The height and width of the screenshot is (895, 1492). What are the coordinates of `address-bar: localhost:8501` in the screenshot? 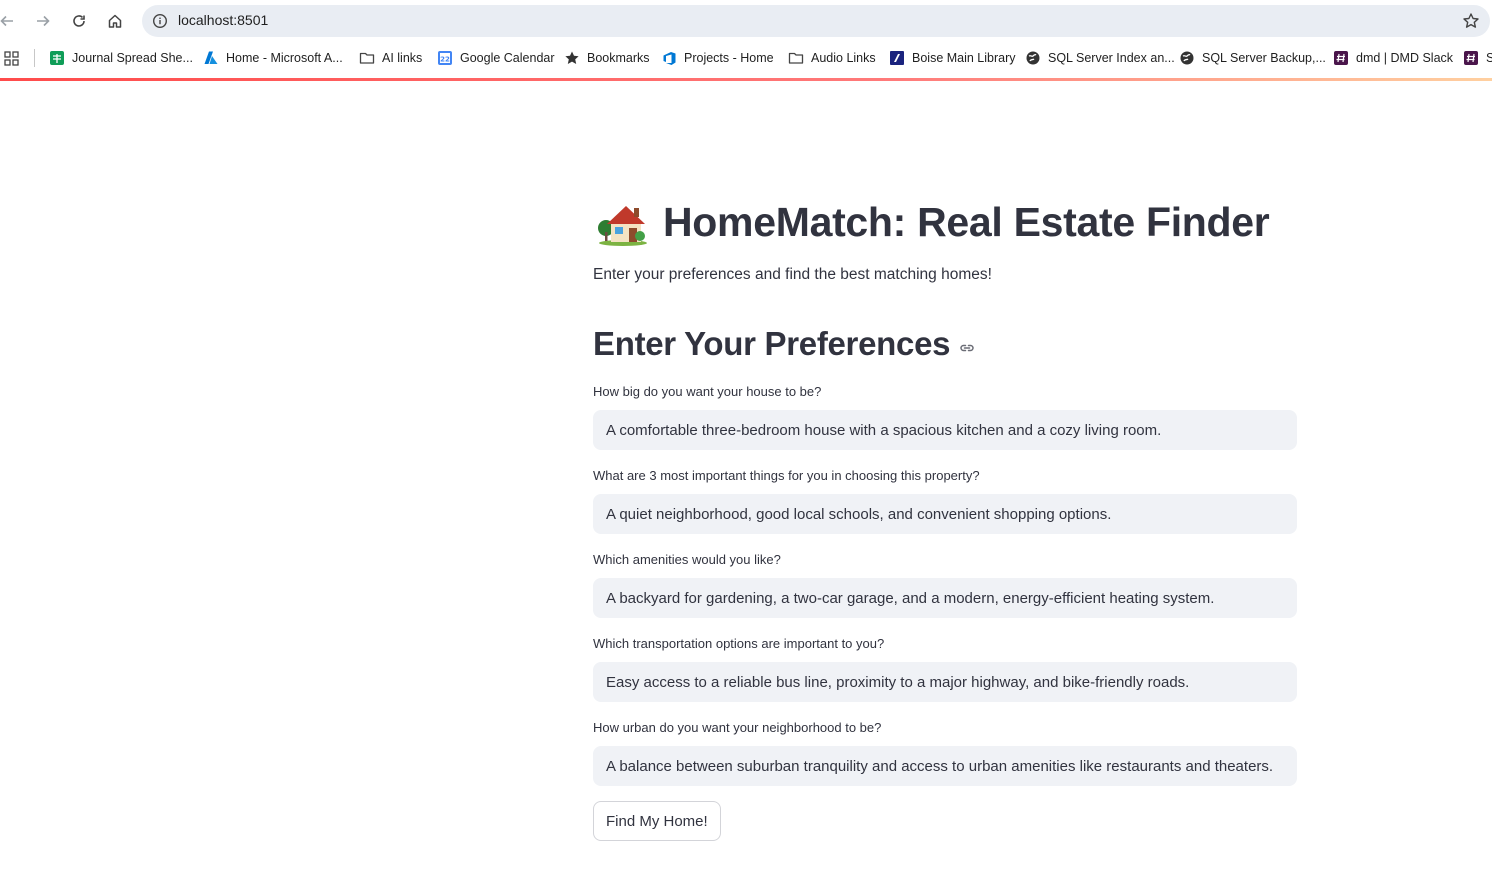 It's located at (816, 21).